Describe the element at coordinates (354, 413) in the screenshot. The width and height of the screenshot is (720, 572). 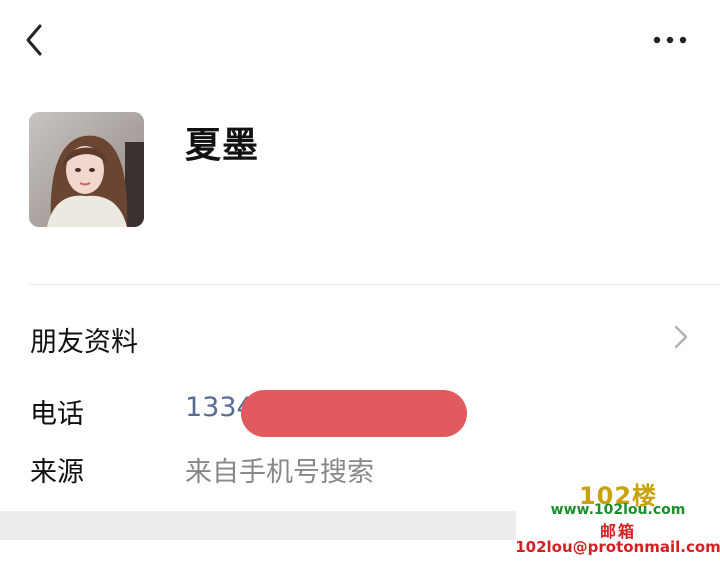
I see `redaction-mask` at that location.